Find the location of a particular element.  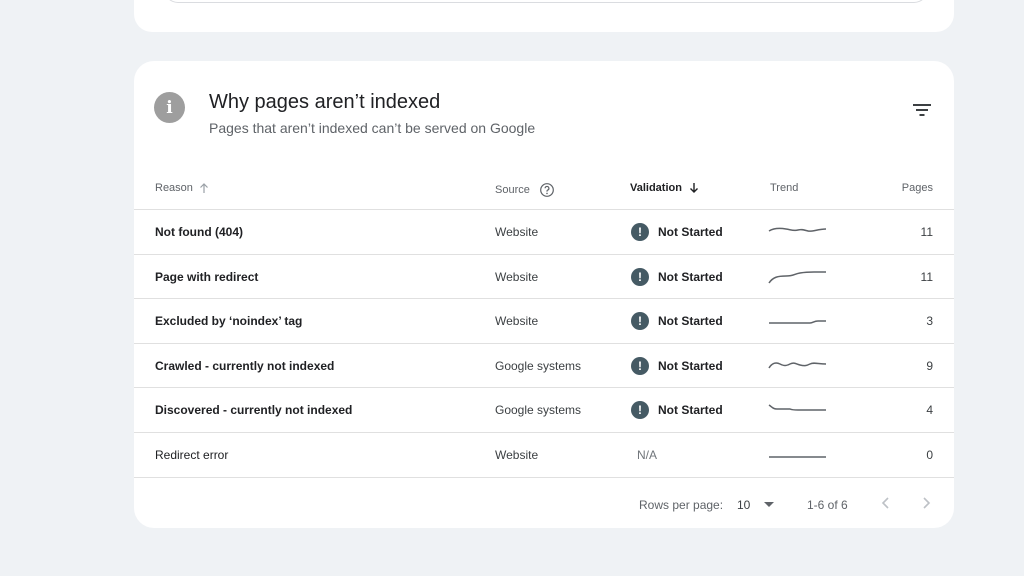

pagination-range: 1-6 of 6 is located at coordinates (827, 505).